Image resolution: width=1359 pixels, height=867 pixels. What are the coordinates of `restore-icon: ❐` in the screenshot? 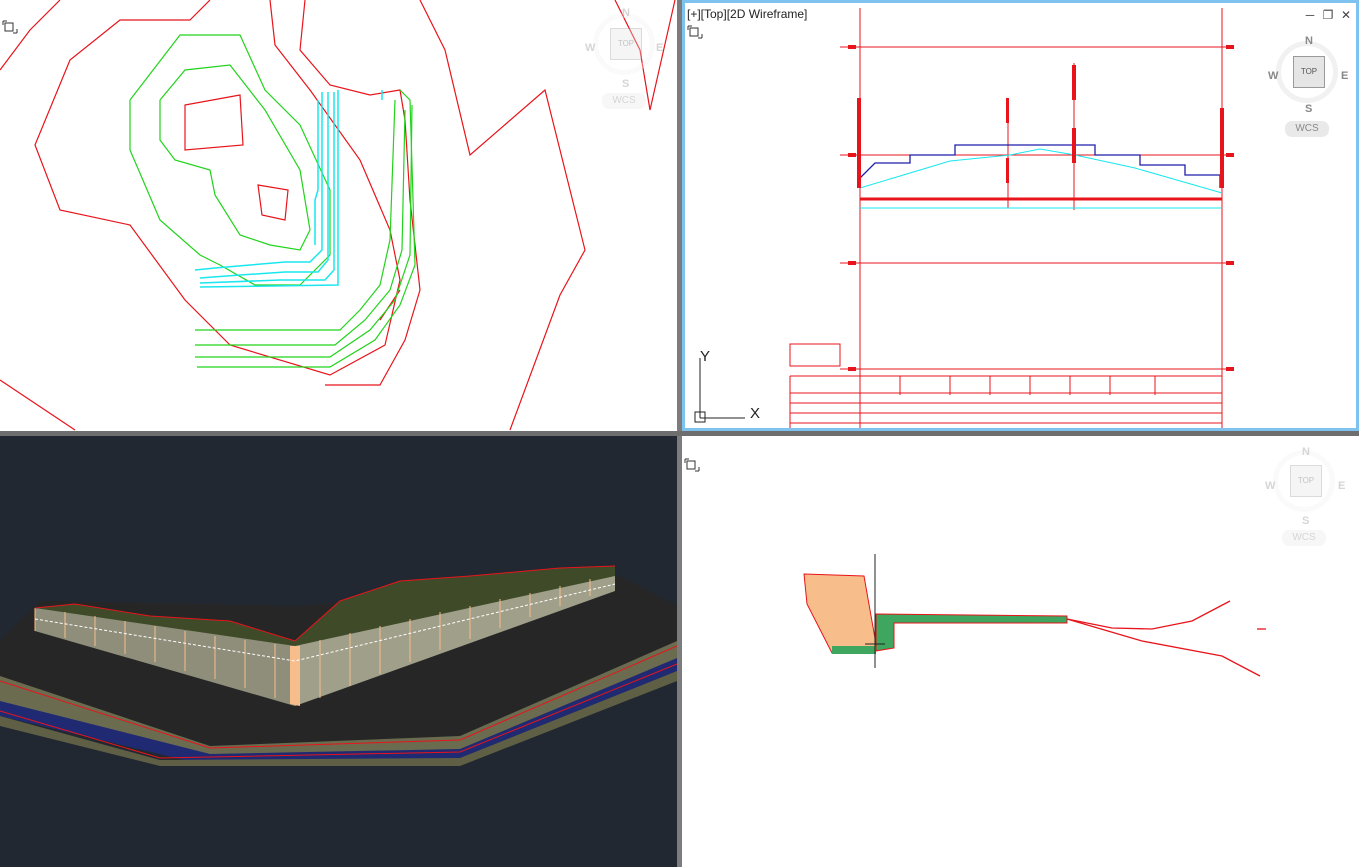 It's located at (1328, 15).